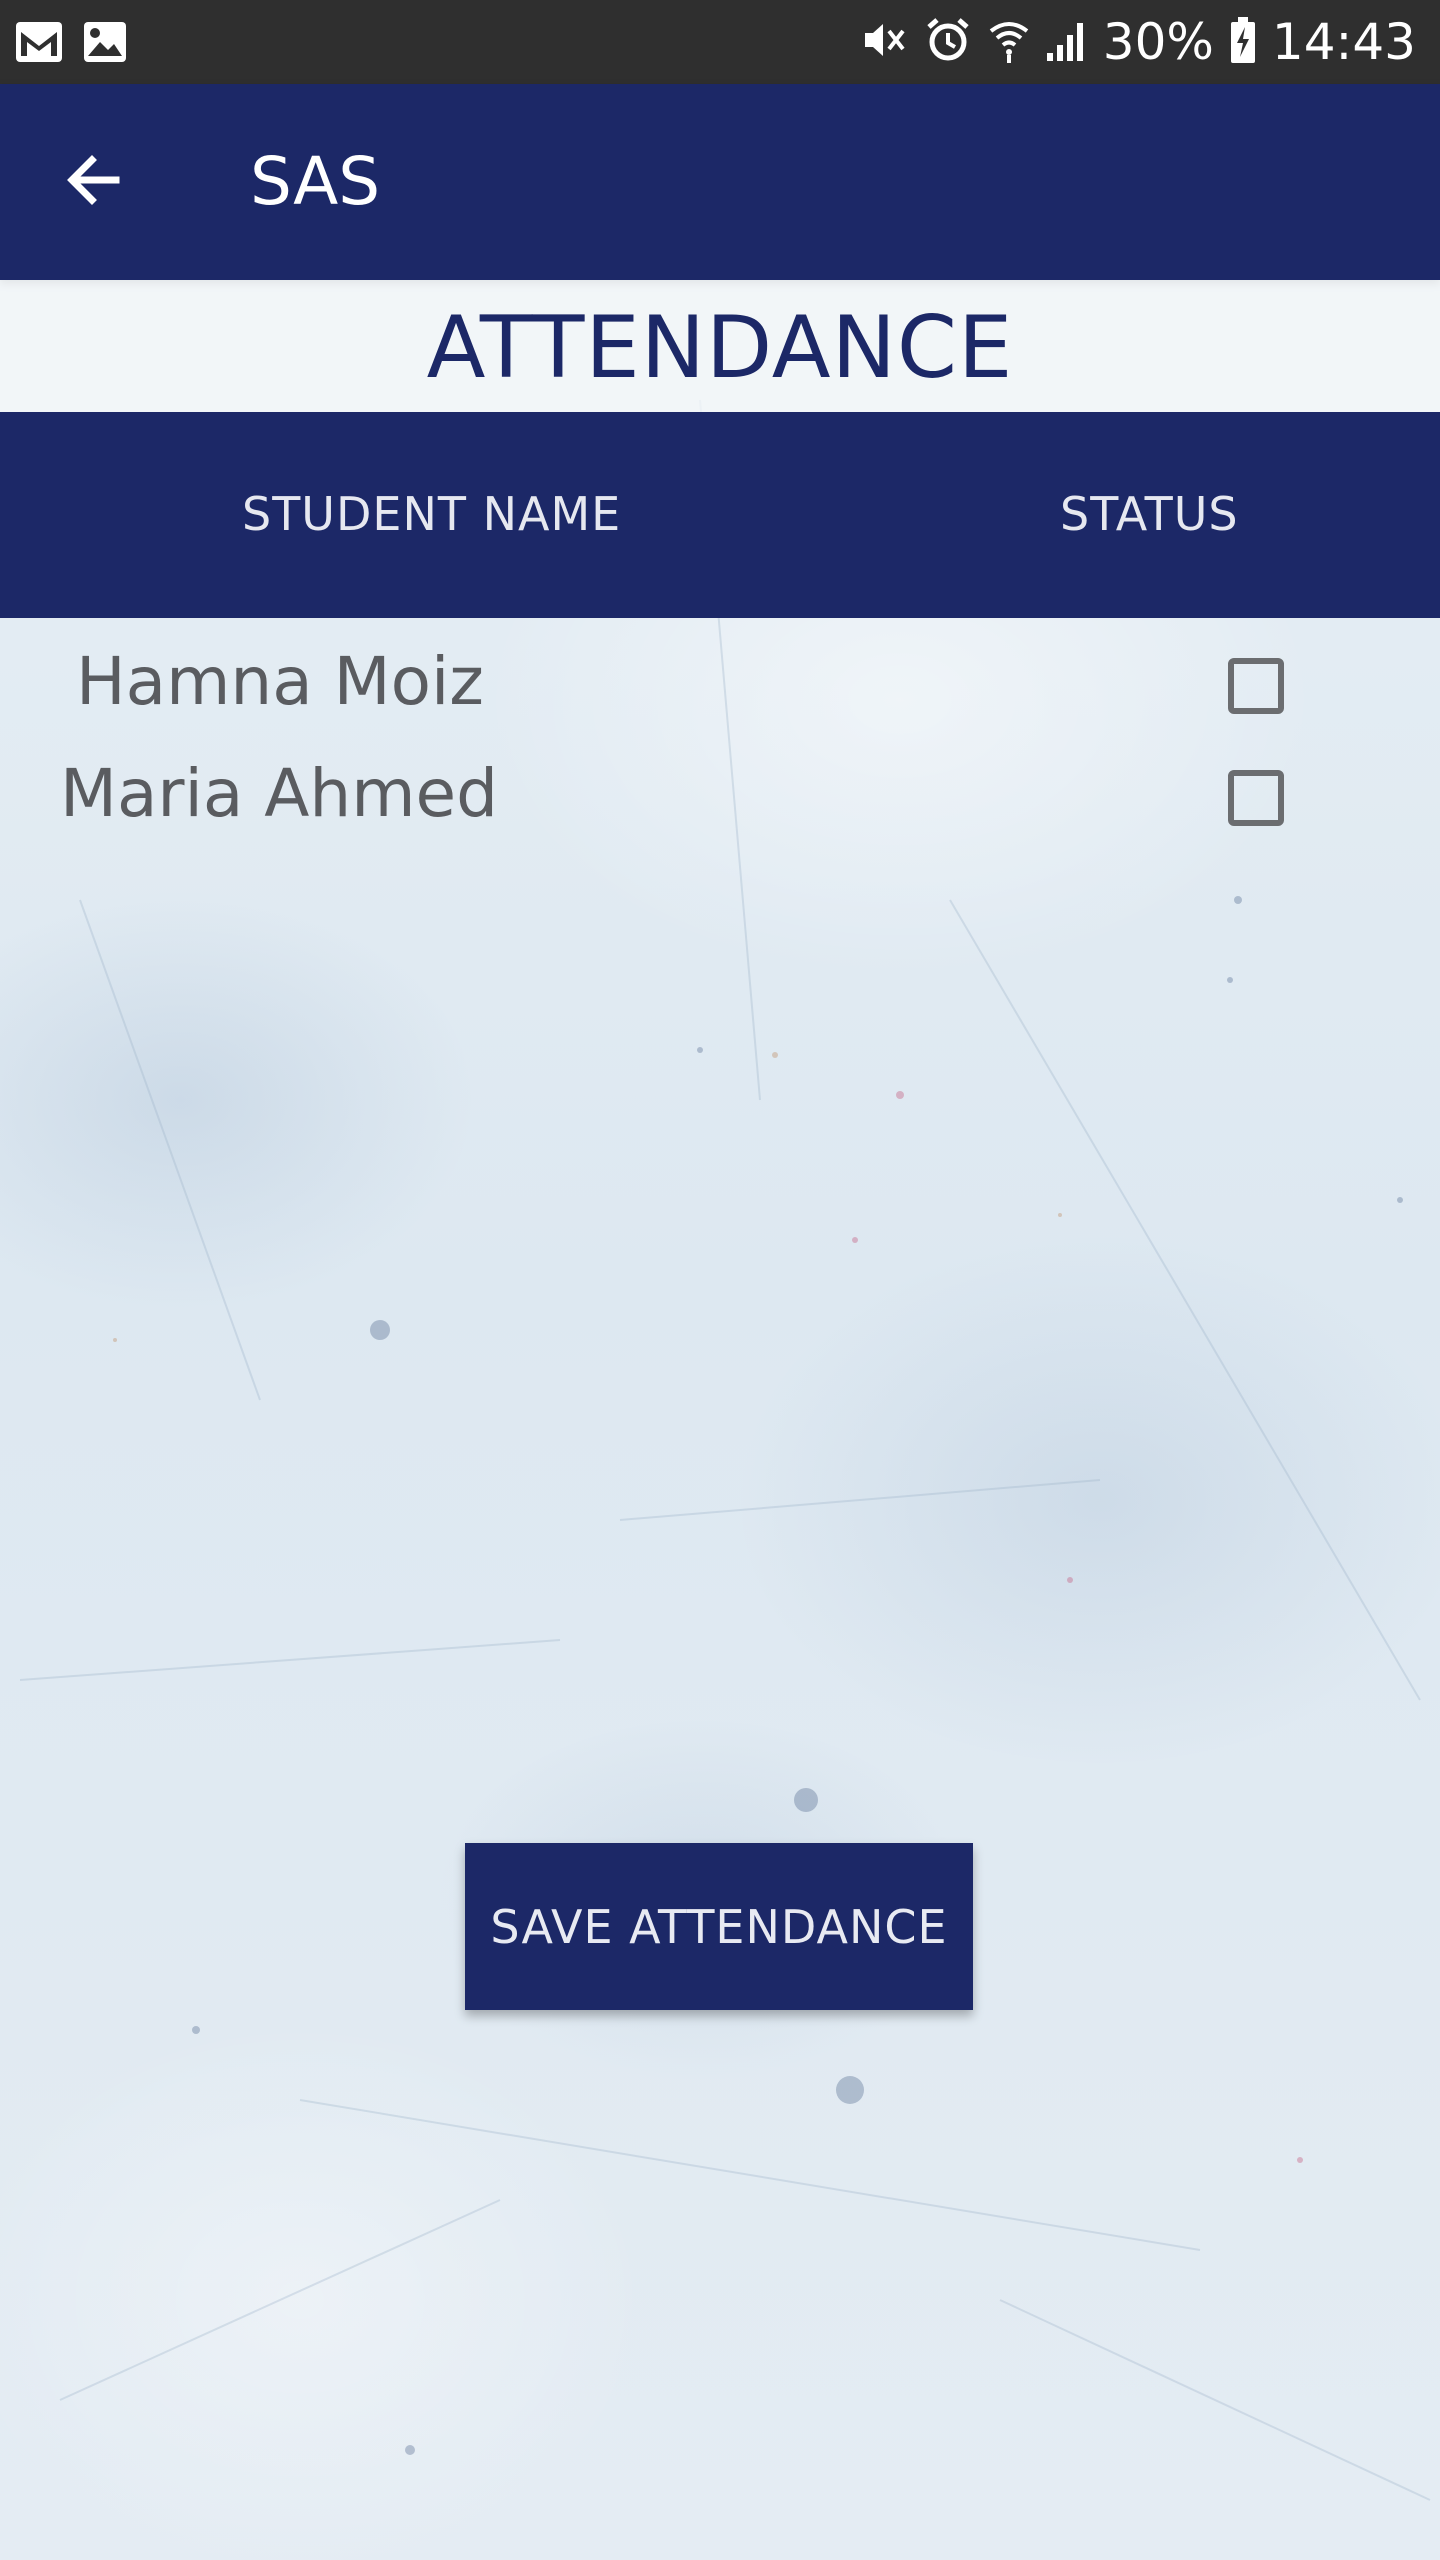 The height and width of the screenshot is (2560, 1440). I want to click on wifi-icon, so click(1009, 42).